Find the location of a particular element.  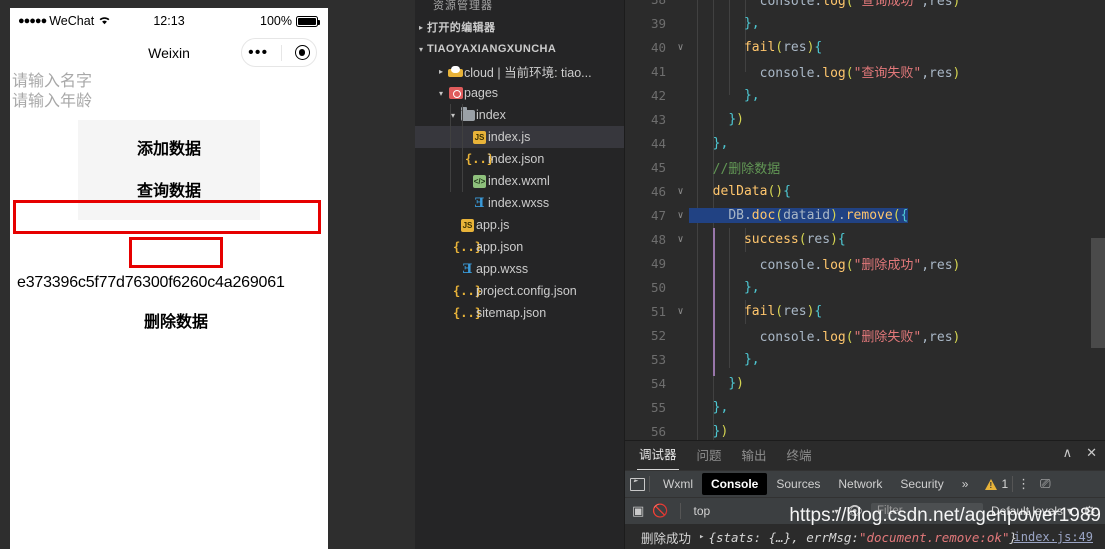

code-line: 43 }) is located at coordinates (865, 119).